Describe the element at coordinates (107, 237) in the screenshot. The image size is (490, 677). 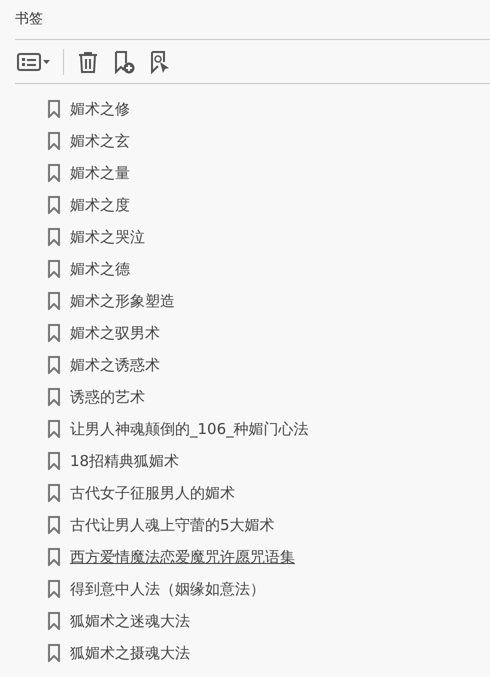
I see `bookmark-item: 媚术之哭泣` at that location.